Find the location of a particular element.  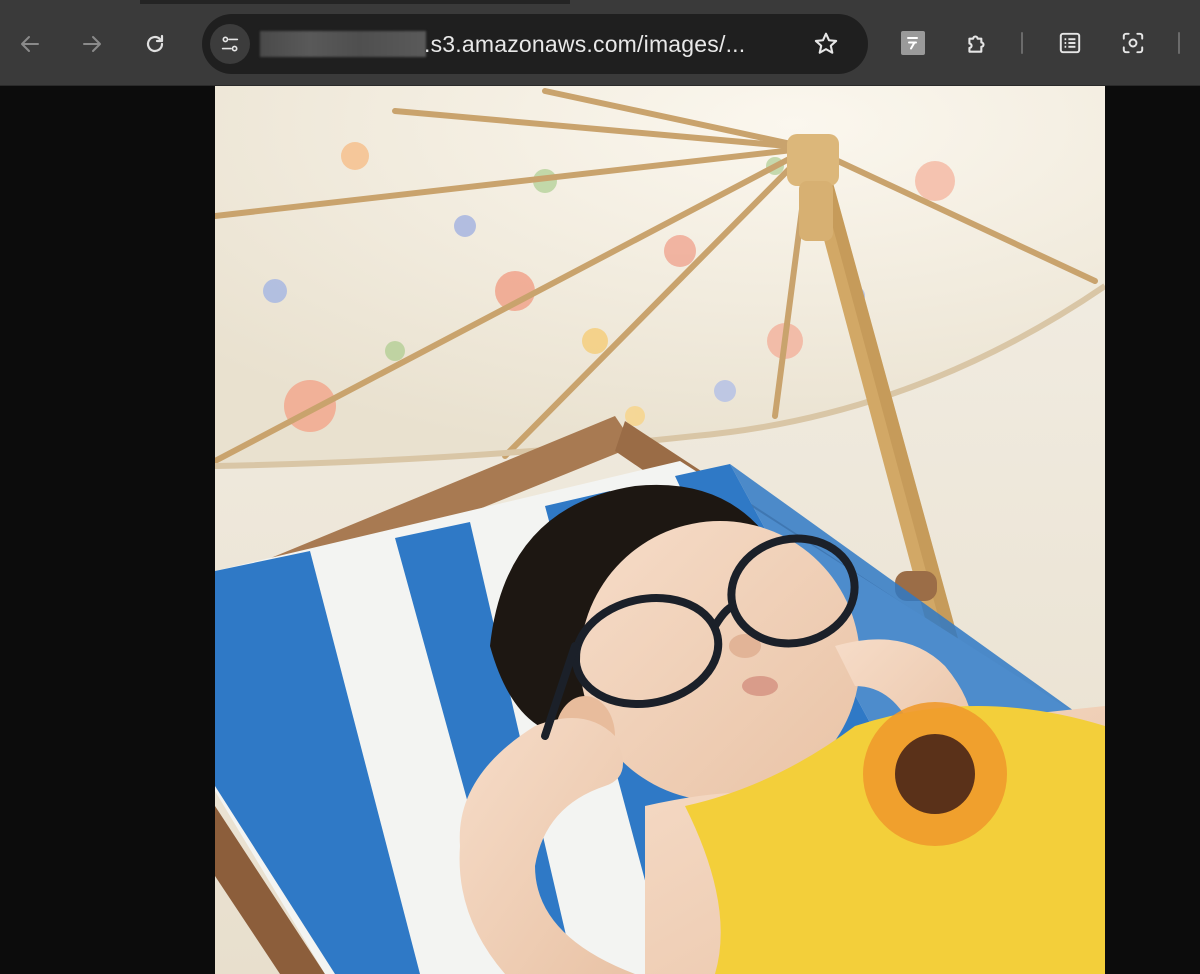

tune-icon is located at coordinates (230, 44).